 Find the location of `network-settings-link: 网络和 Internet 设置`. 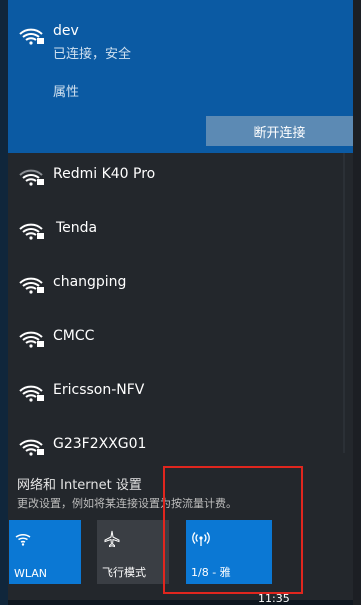

network-settings-link: 网络和 Internet 设置 is located at coordinates (79, 483).